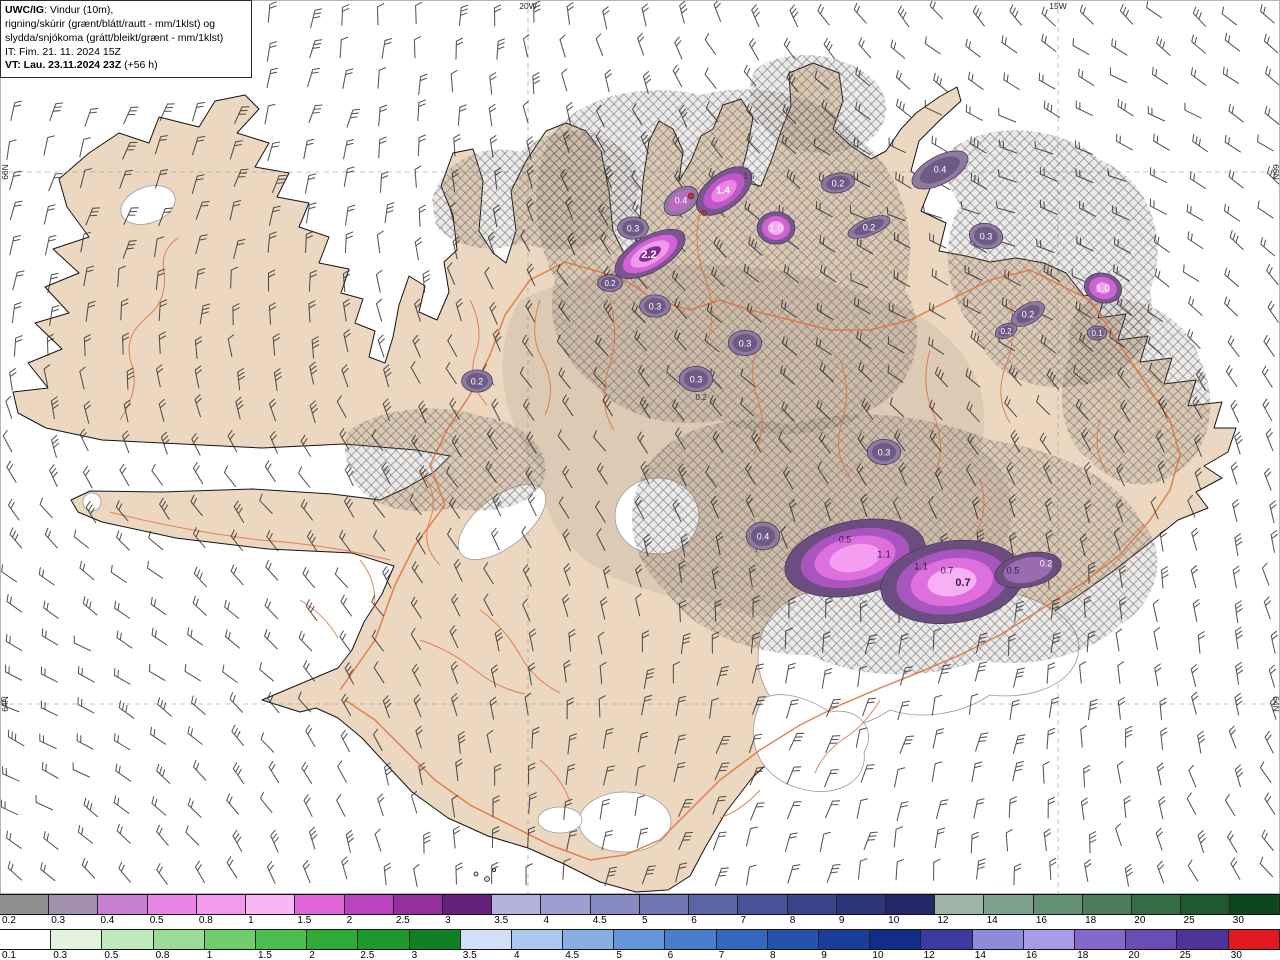 Image resolution: width=1280 pixels, height=960 pixels. What do you see at coordinates (691, 196) in the screenshot?
I see `precip-blob` at bounding box center [691, 196].